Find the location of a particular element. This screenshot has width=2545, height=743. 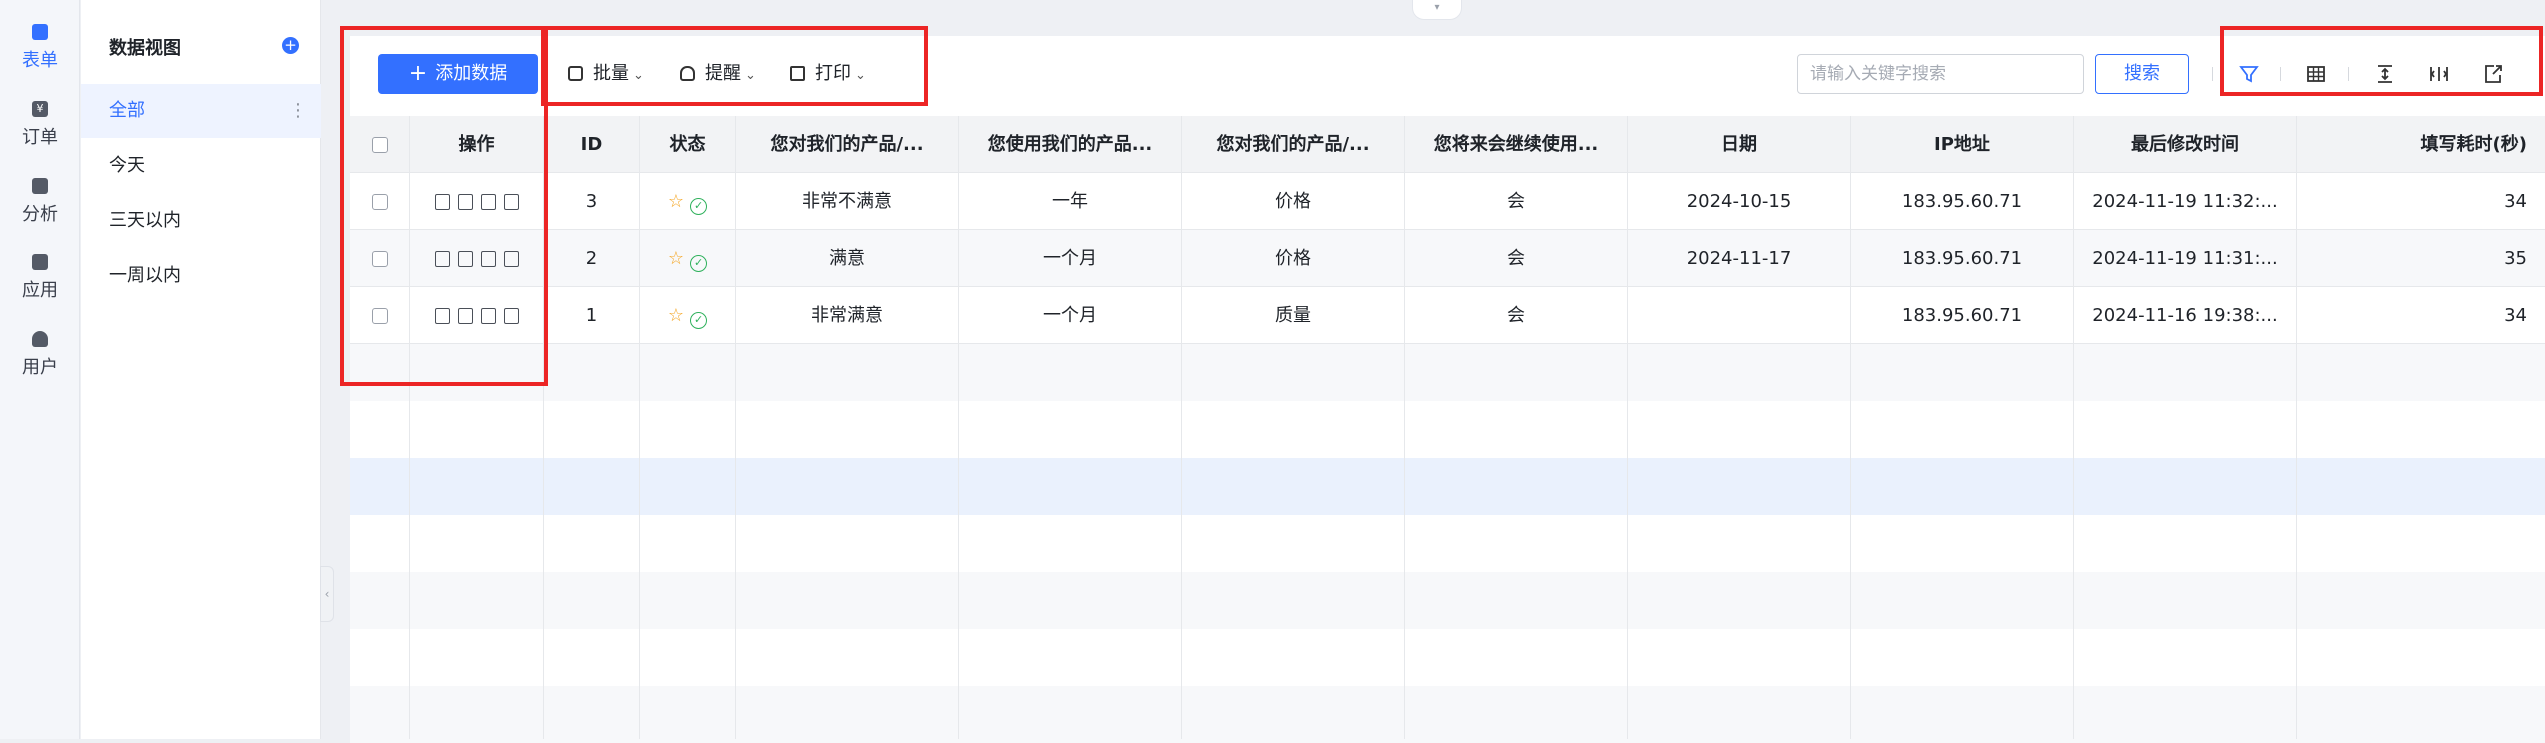

header-date: 日期 is located at coordinates (1739, 144).